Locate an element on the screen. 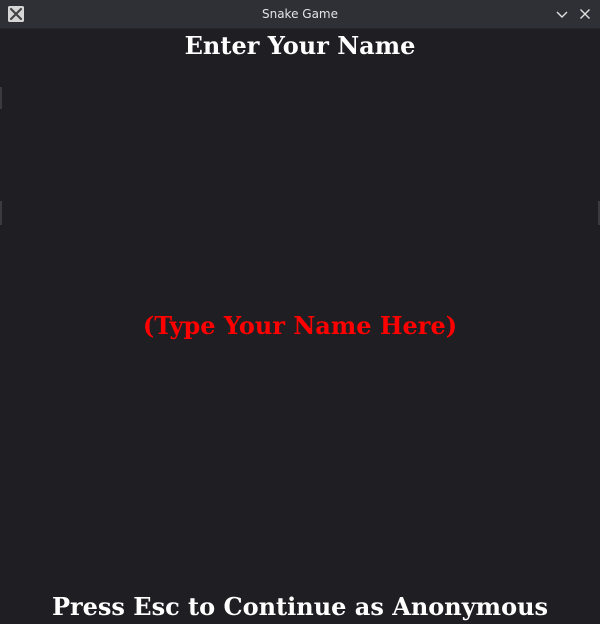 Image resolution: width=600 pixels, height=624 pixels. window-title: Snake Game is located at coordinates (300, 14).